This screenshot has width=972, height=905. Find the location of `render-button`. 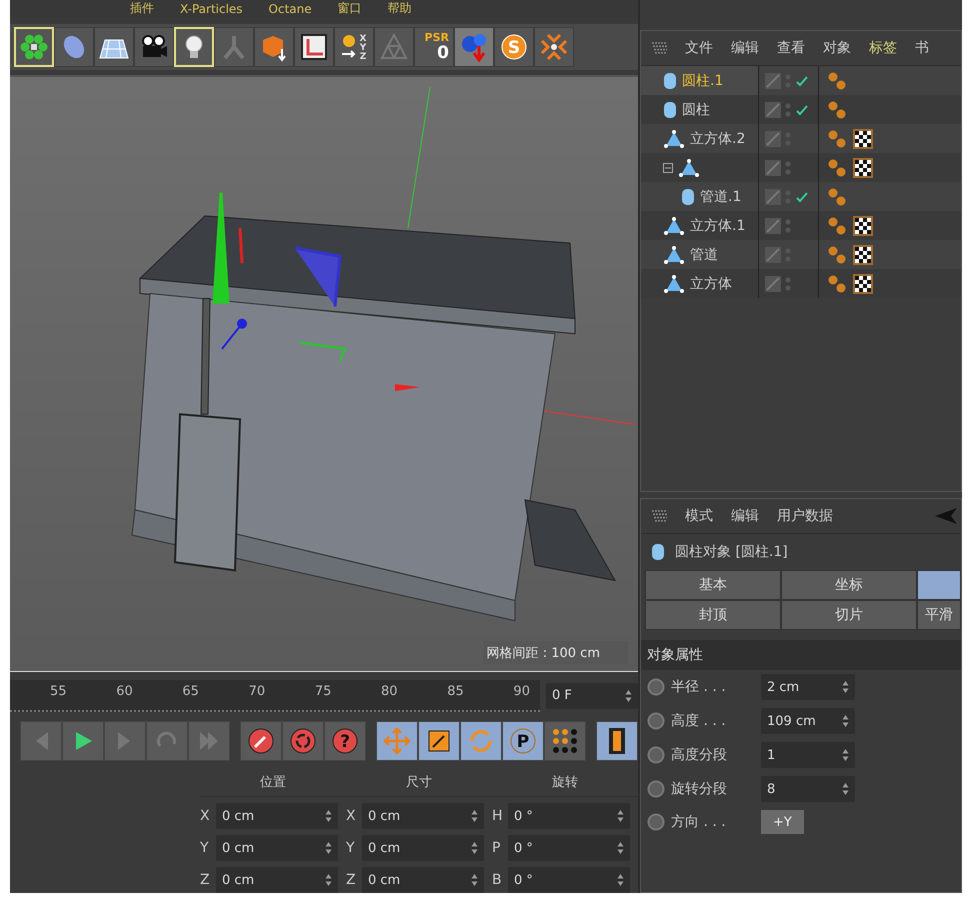

render-button is located at coordinates (617, 740).